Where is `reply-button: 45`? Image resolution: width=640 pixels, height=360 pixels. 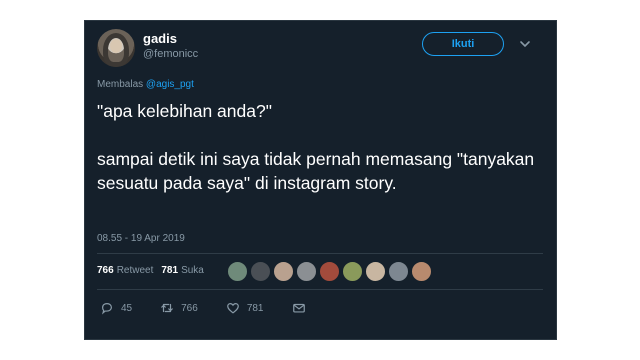
reply-button: 45 is located at coordinates (116, 308).